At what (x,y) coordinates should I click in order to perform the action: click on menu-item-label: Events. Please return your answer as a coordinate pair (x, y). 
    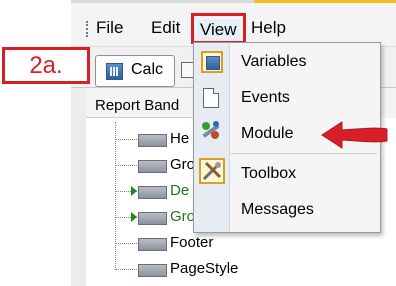
    Looking at the image, I should click on (265, 97).